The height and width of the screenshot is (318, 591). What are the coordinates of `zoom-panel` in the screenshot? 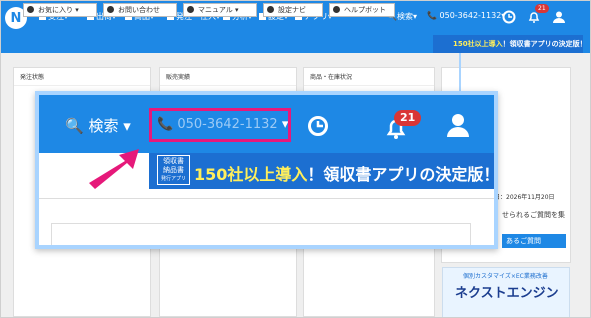 It's located at (261, 234).